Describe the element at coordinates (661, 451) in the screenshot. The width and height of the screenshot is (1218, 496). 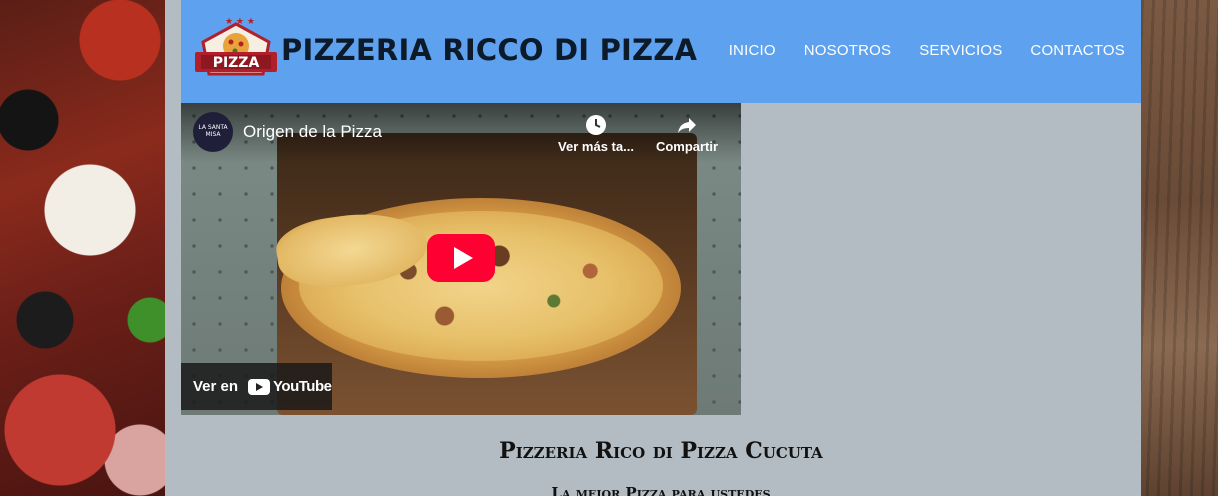
I see `page-heading: Pizzeria Rico di Pizza Cucuta` at that location.